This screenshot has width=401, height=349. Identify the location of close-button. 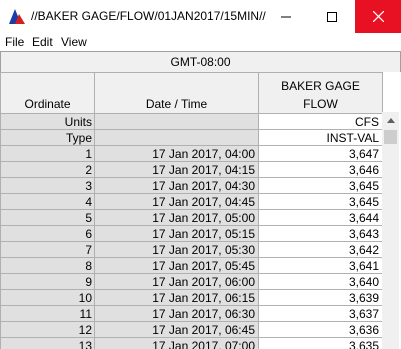
(378, 16).